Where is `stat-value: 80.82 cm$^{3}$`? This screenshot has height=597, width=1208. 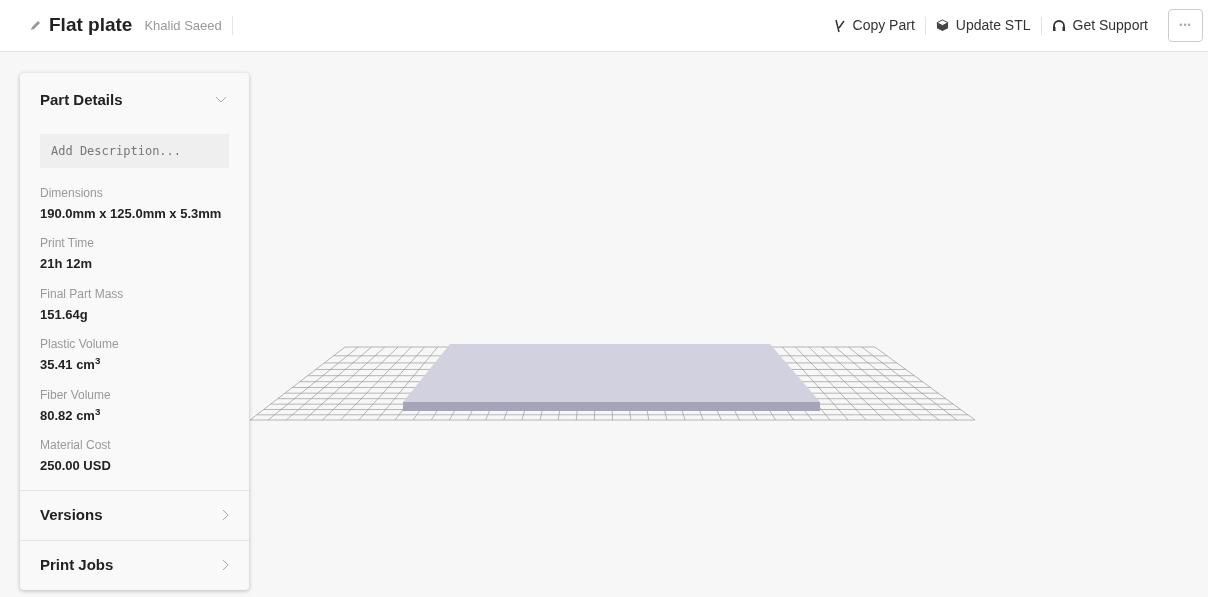 stat-value: 80.82 cm$^{3}$ is located at coordinates (71, 415).